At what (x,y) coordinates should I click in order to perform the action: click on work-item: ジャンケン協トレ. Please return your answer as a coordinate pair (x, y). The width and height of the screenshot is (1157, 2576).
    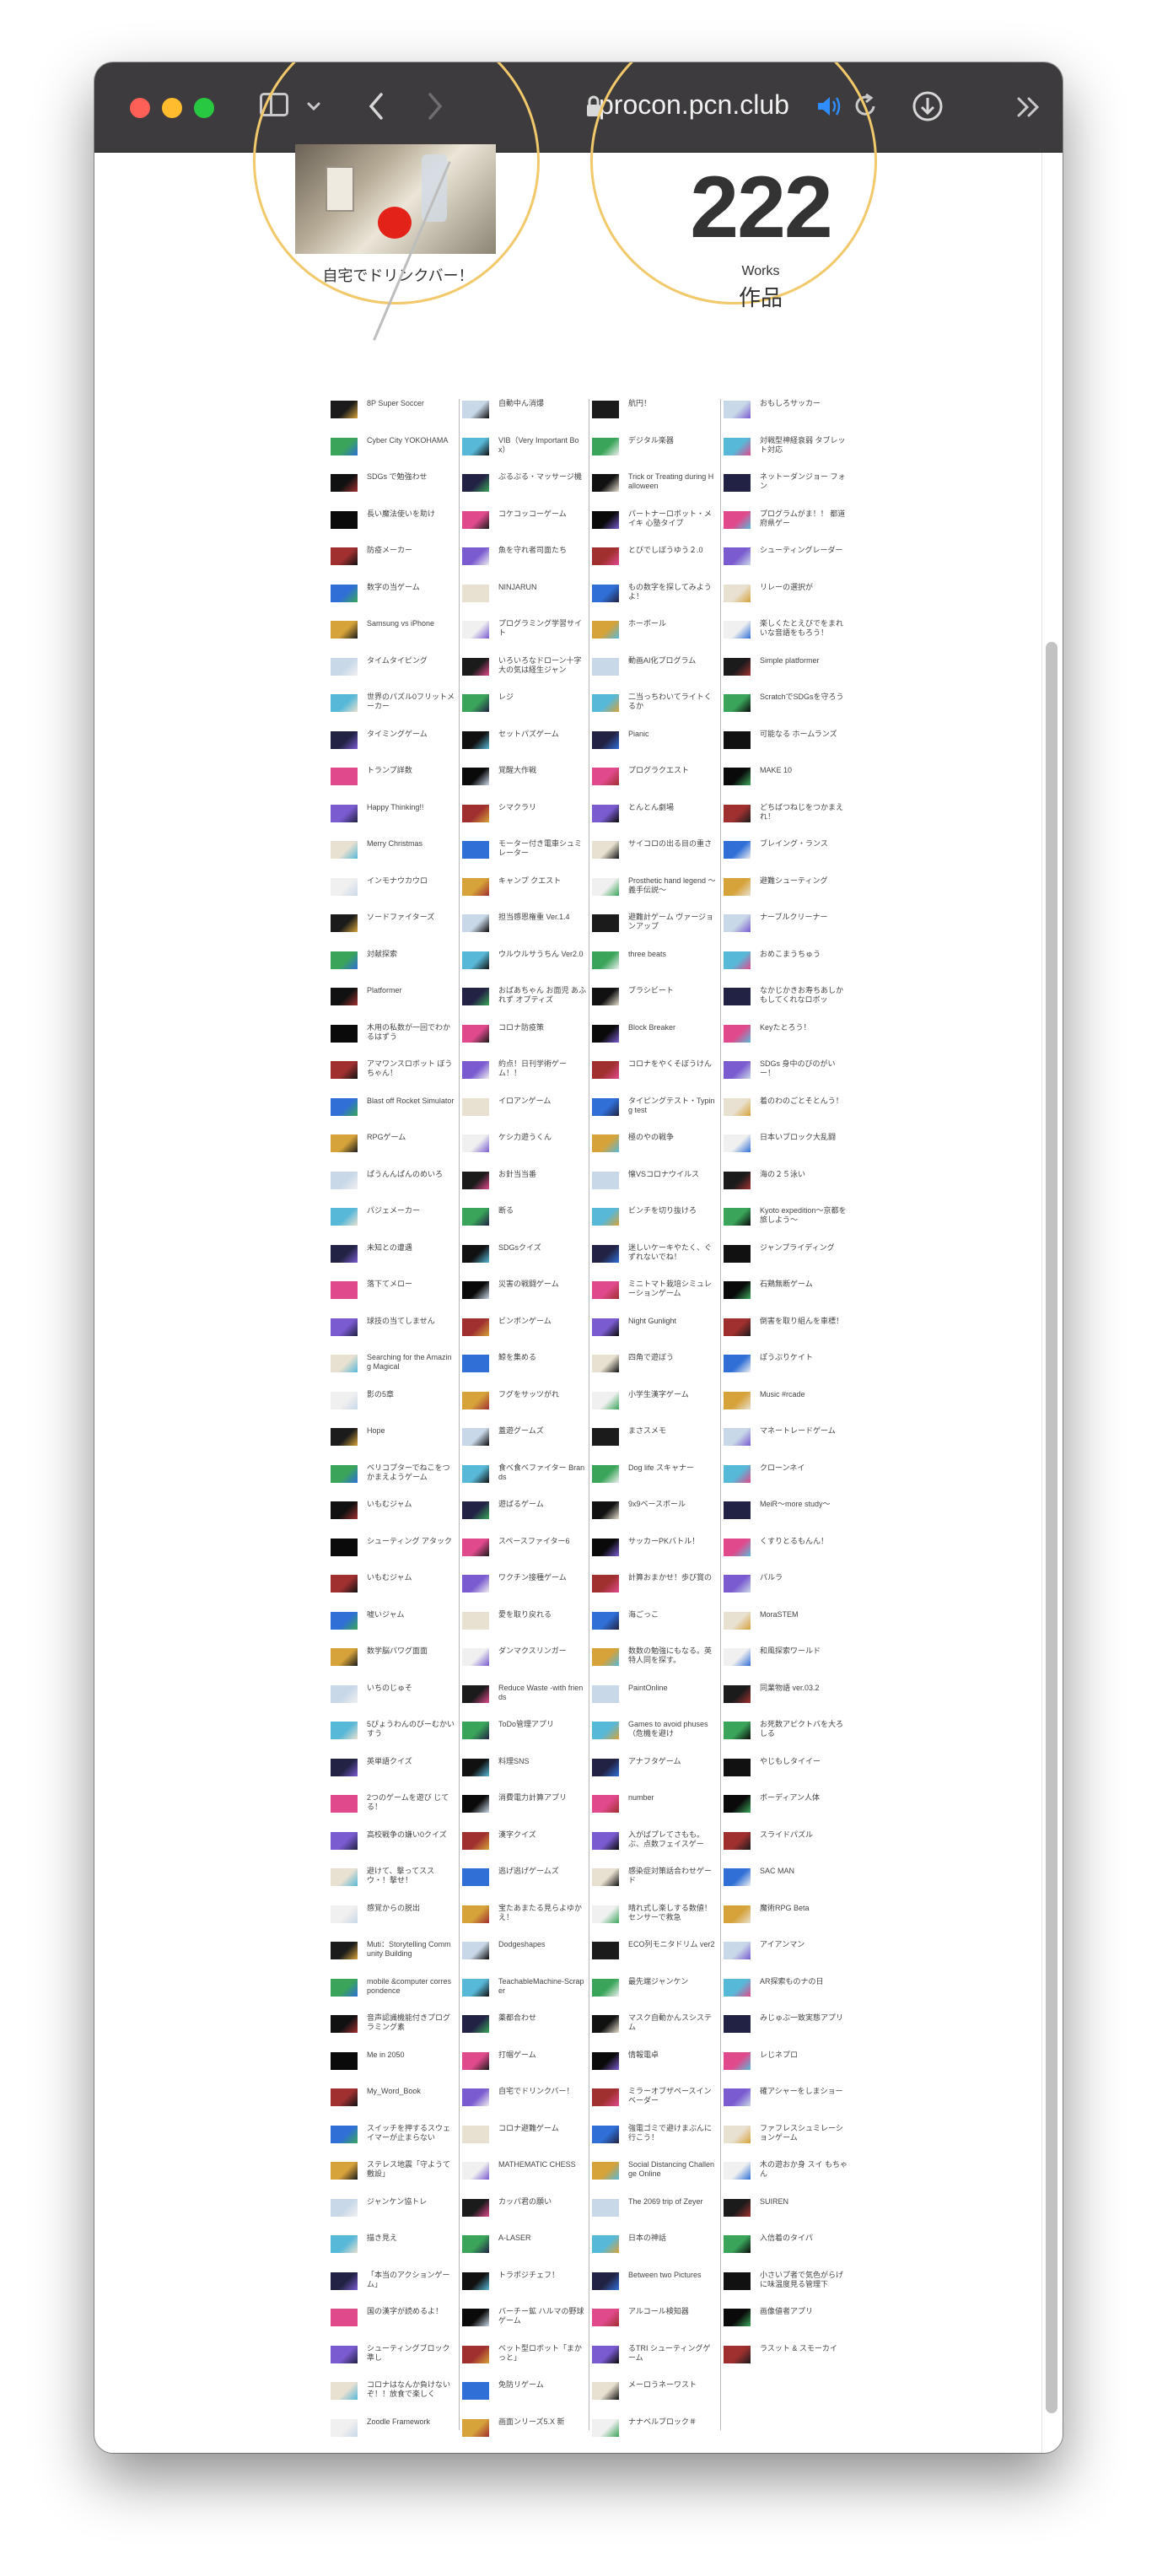
    Looking at the image, I should click on (393, 2215).